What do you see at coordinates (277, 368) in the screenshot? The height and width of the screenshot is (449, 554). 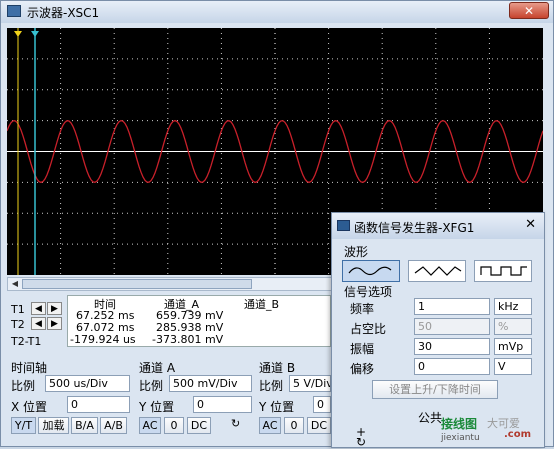 I see `channel-b-title: 通道 B` at bounding box center [277, 368].